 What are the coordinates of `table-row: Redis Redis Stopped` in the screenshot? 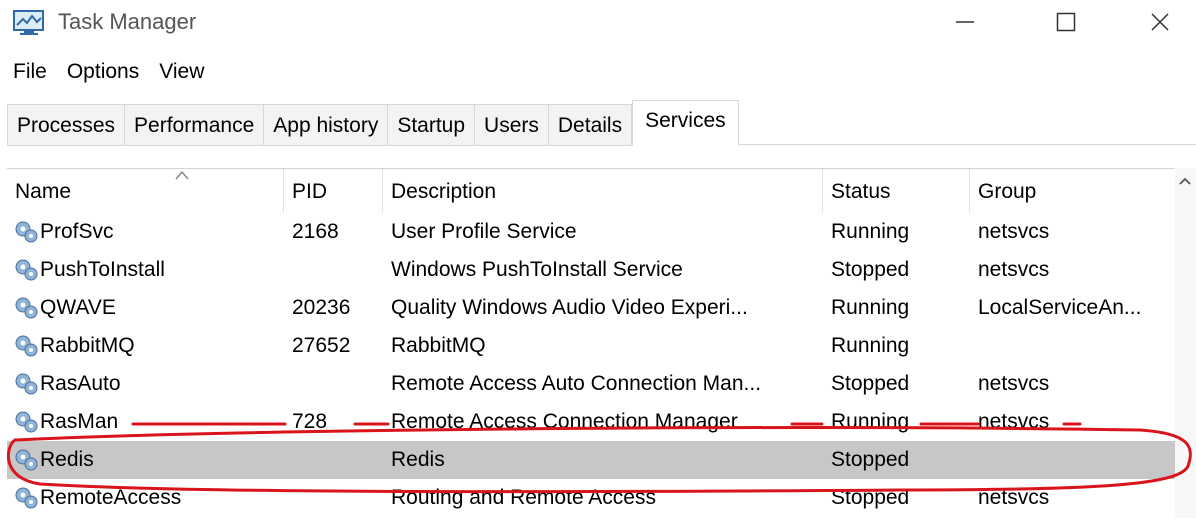 It's located at (591, 460).